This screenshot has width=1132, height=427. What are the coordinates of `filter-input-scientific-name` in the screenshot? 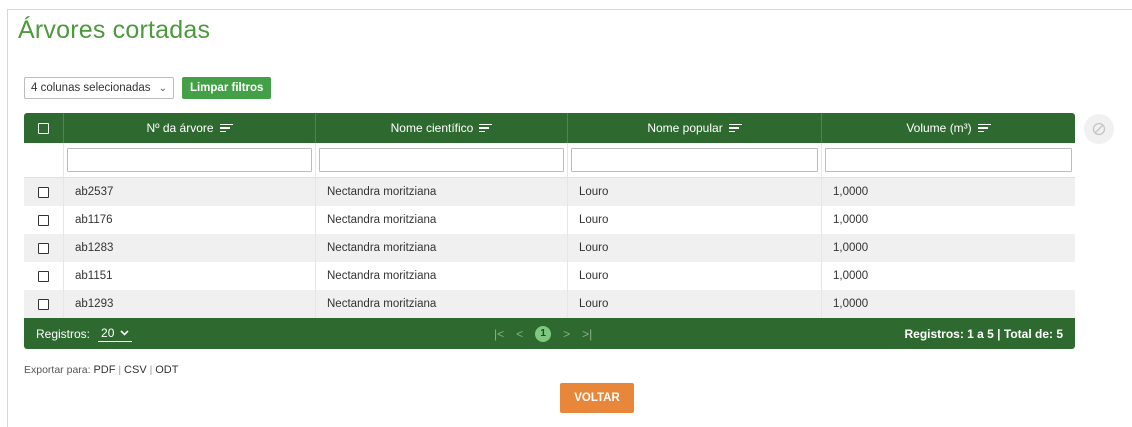 It's located at (441, 160).